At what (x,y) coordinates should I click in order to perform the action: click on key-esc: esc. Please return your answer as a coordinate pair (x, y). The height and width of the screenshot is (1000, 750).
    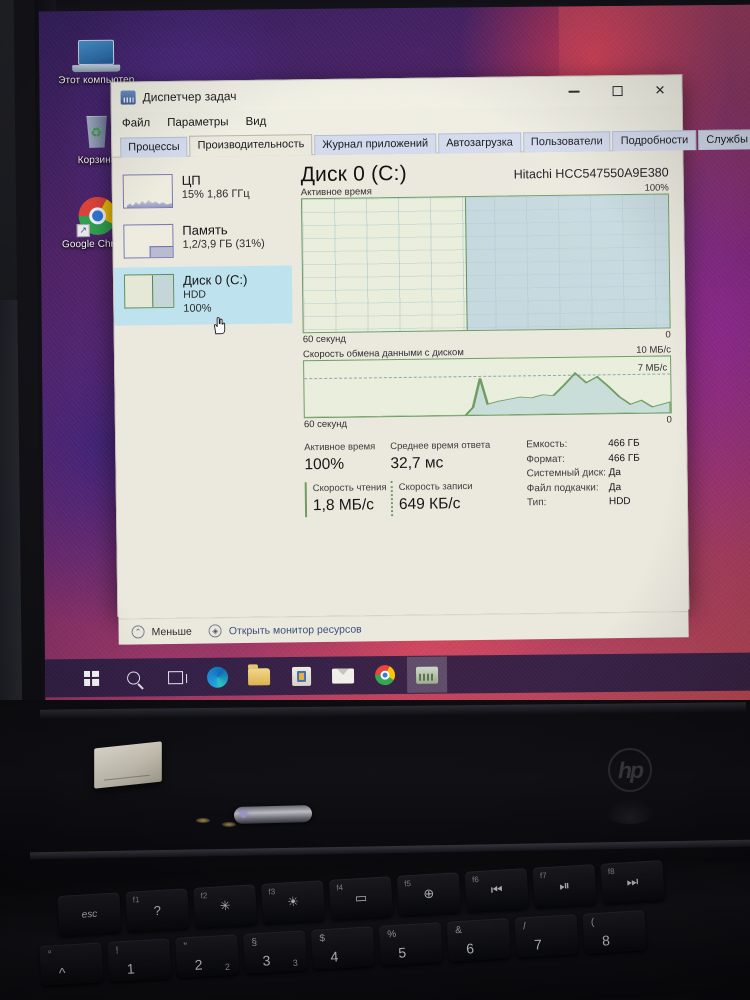
    Looking at the image, I should click on (89, 914).